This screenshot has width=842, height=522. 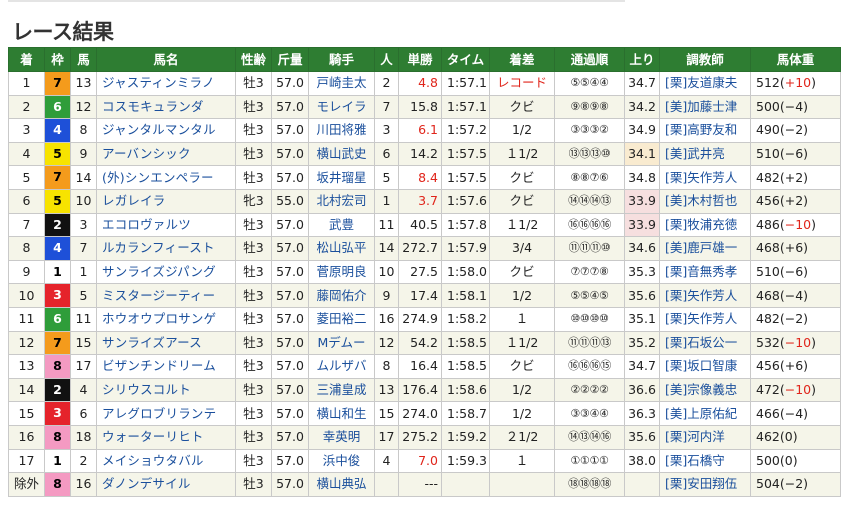 I want to click on cell-margin: １, so click(x=522, y=461).